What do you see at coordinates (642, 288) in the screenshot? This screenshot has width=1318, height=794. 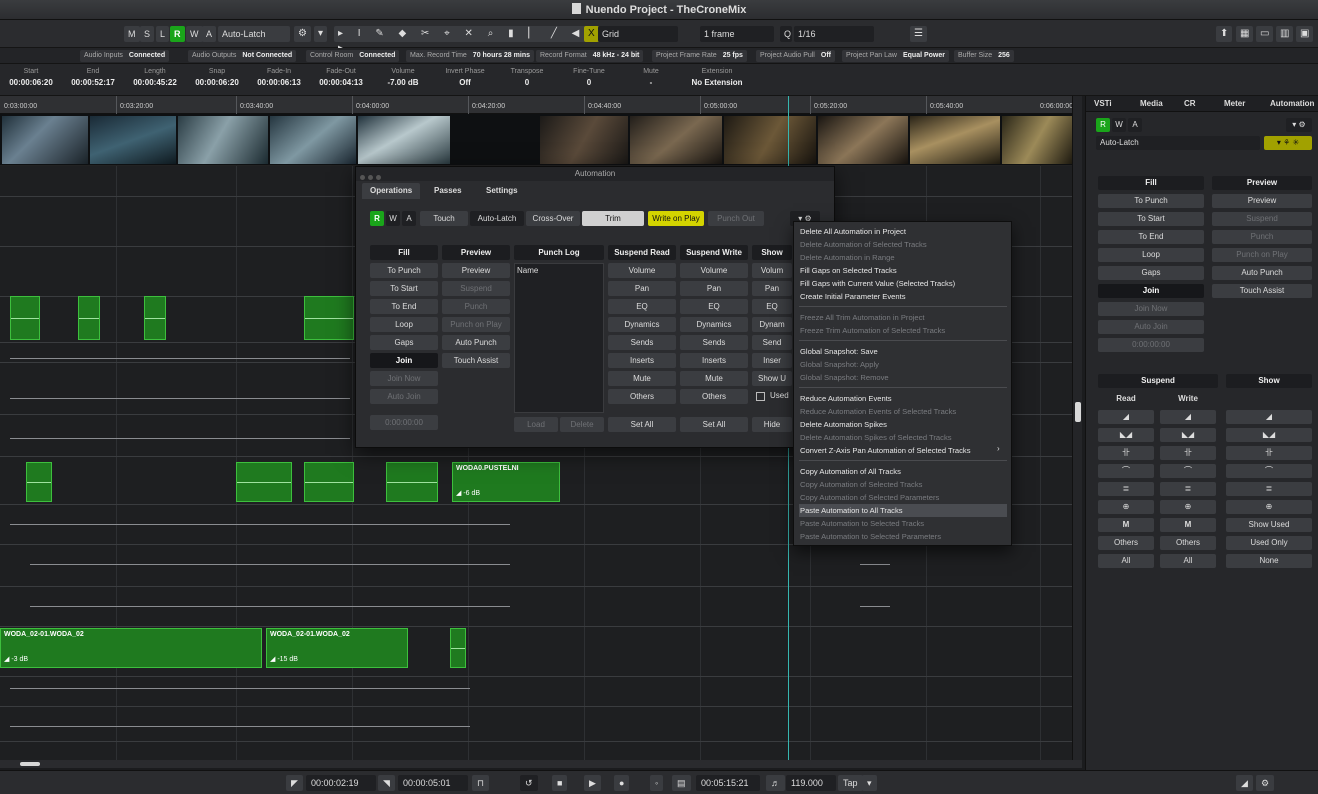 I see `read-pan: Pan` at bounding box center [642, 288].